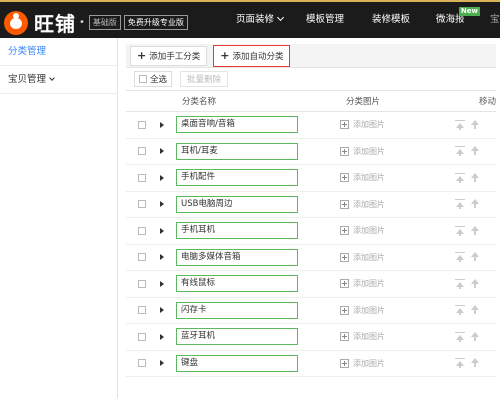 This screenshot has width=500, height=398. I want to click on nav-micro-poster: 微海报 New, so click(455, 20).